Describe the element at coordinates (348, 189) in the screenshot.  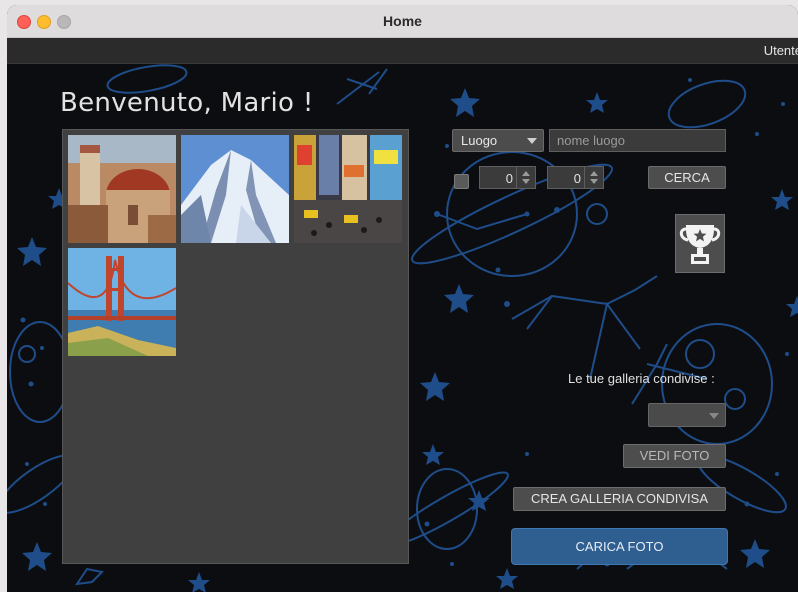
I see `times-square-photo` at that location.